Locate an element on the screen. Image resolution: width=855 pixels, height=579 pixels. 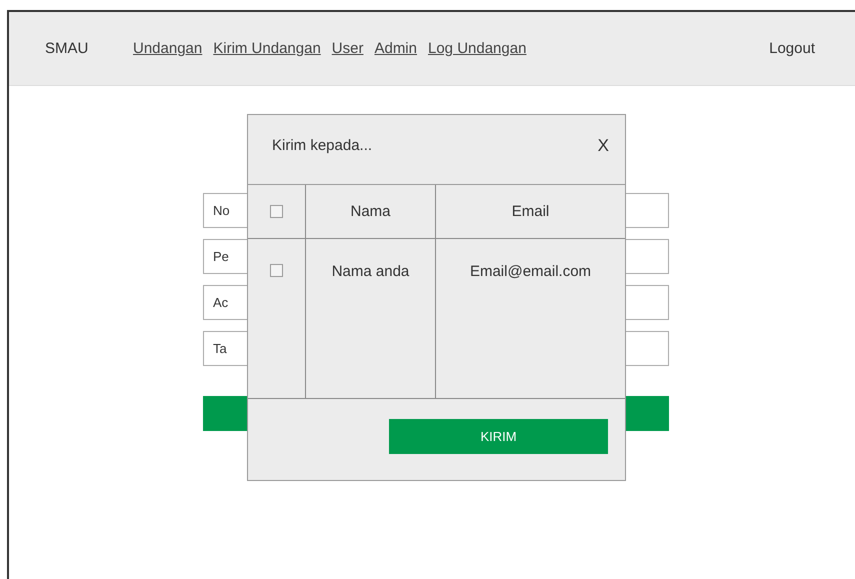
nav-link: Undangan is located at coordinates (167, 48).